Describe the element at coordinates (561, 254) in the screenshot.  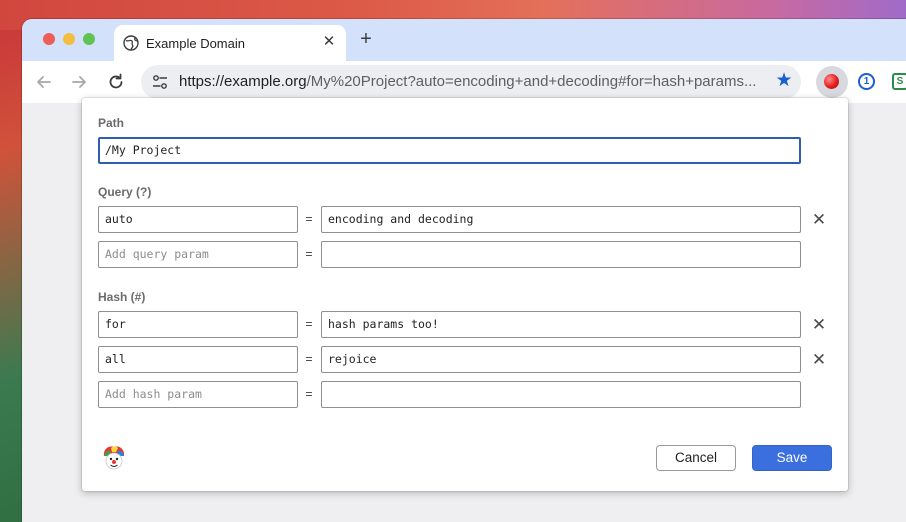
I see `add-query-value-input` at that location.